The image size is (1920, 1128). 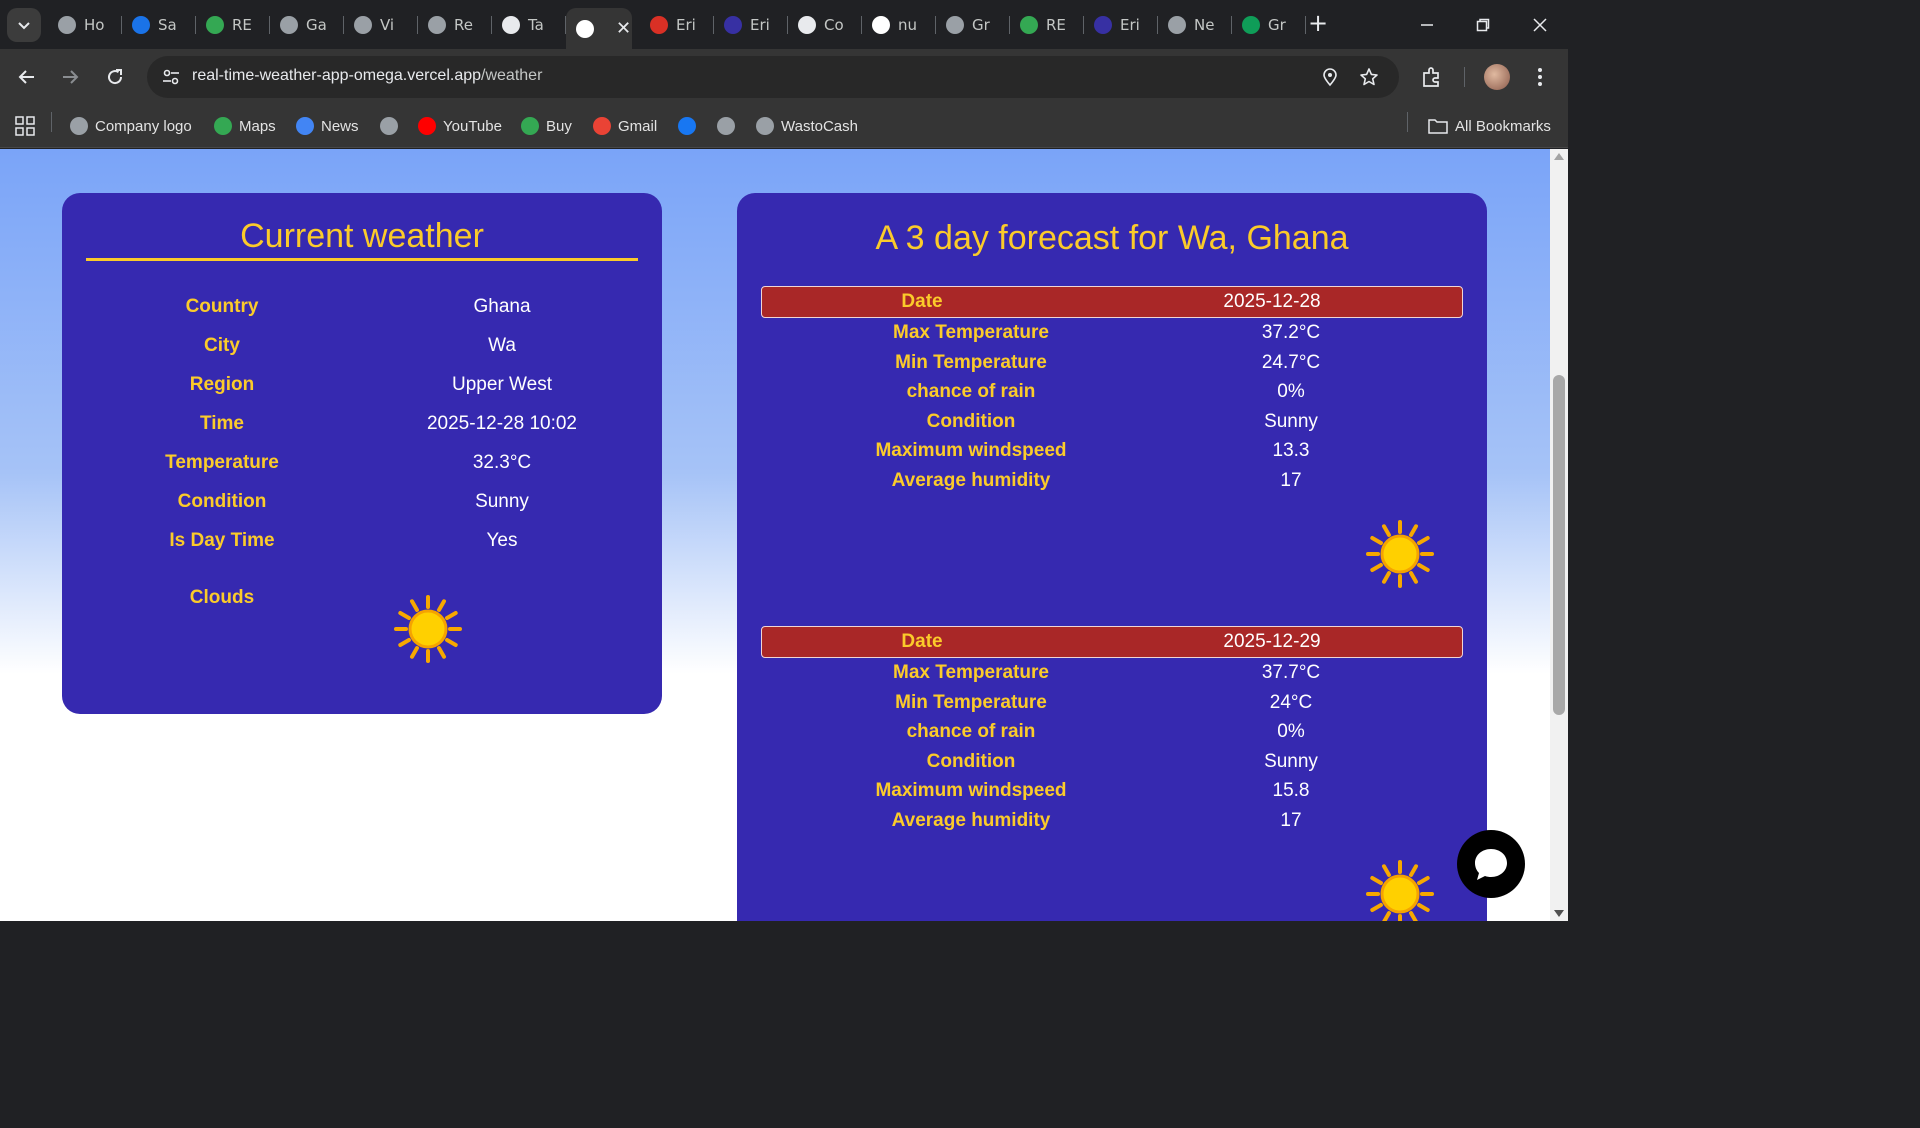 I want to click on forecast-label: Min Temperature, so click(x=971, y=702).